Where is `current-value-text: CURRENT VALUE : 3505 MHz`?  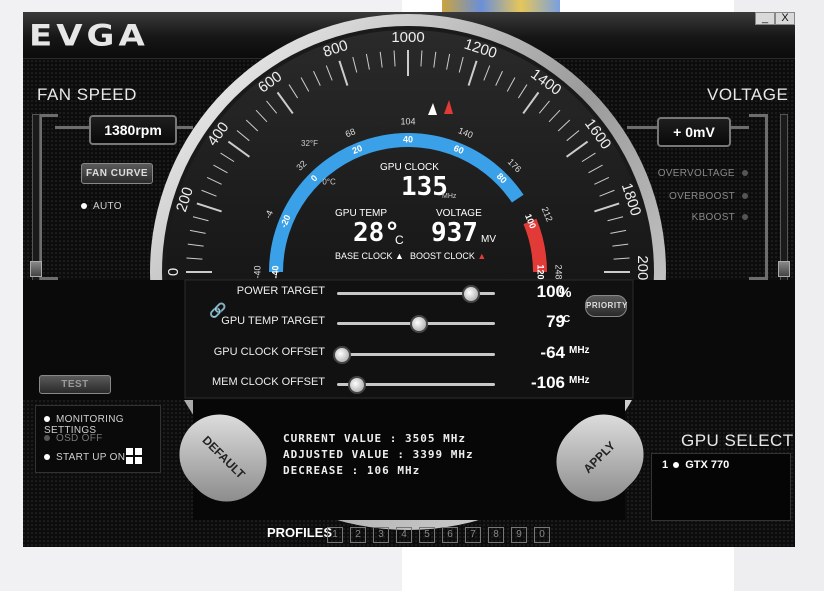 current-value-text: CURRENT VALUE : 3505 MHz is located at coordinates (374, 438).